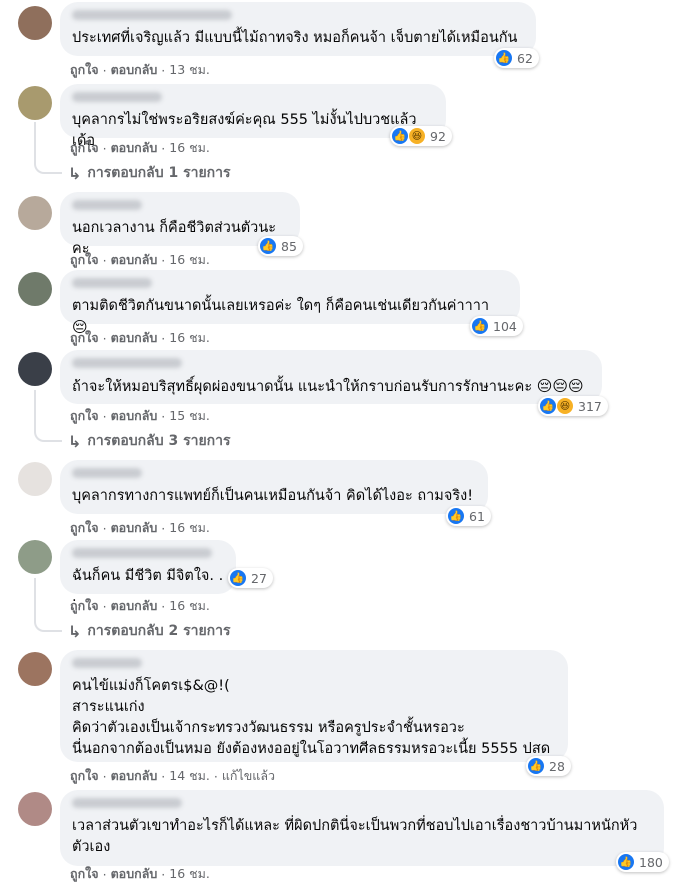  I want to click on reaction-count: 85, so click(289, 246).